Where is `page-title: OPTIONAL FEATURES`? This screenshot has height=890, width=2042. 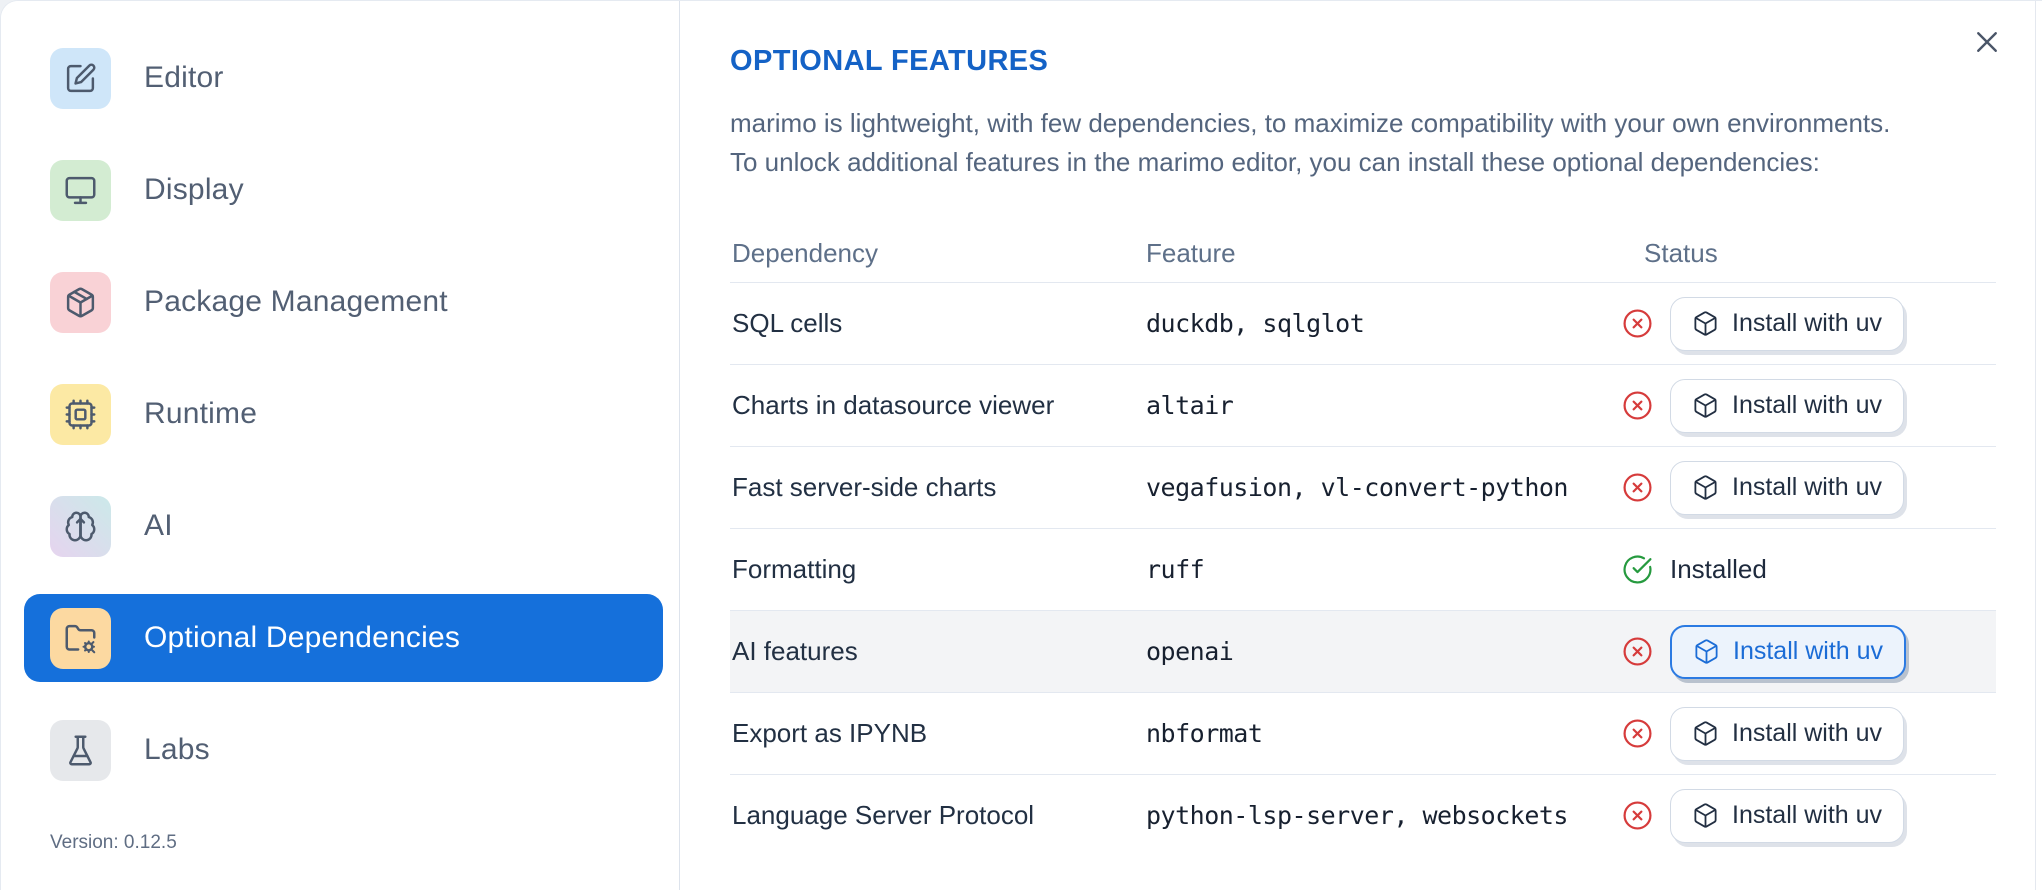
page-title: OPTIONAL FEATURES is located at coordinates (889, 61).